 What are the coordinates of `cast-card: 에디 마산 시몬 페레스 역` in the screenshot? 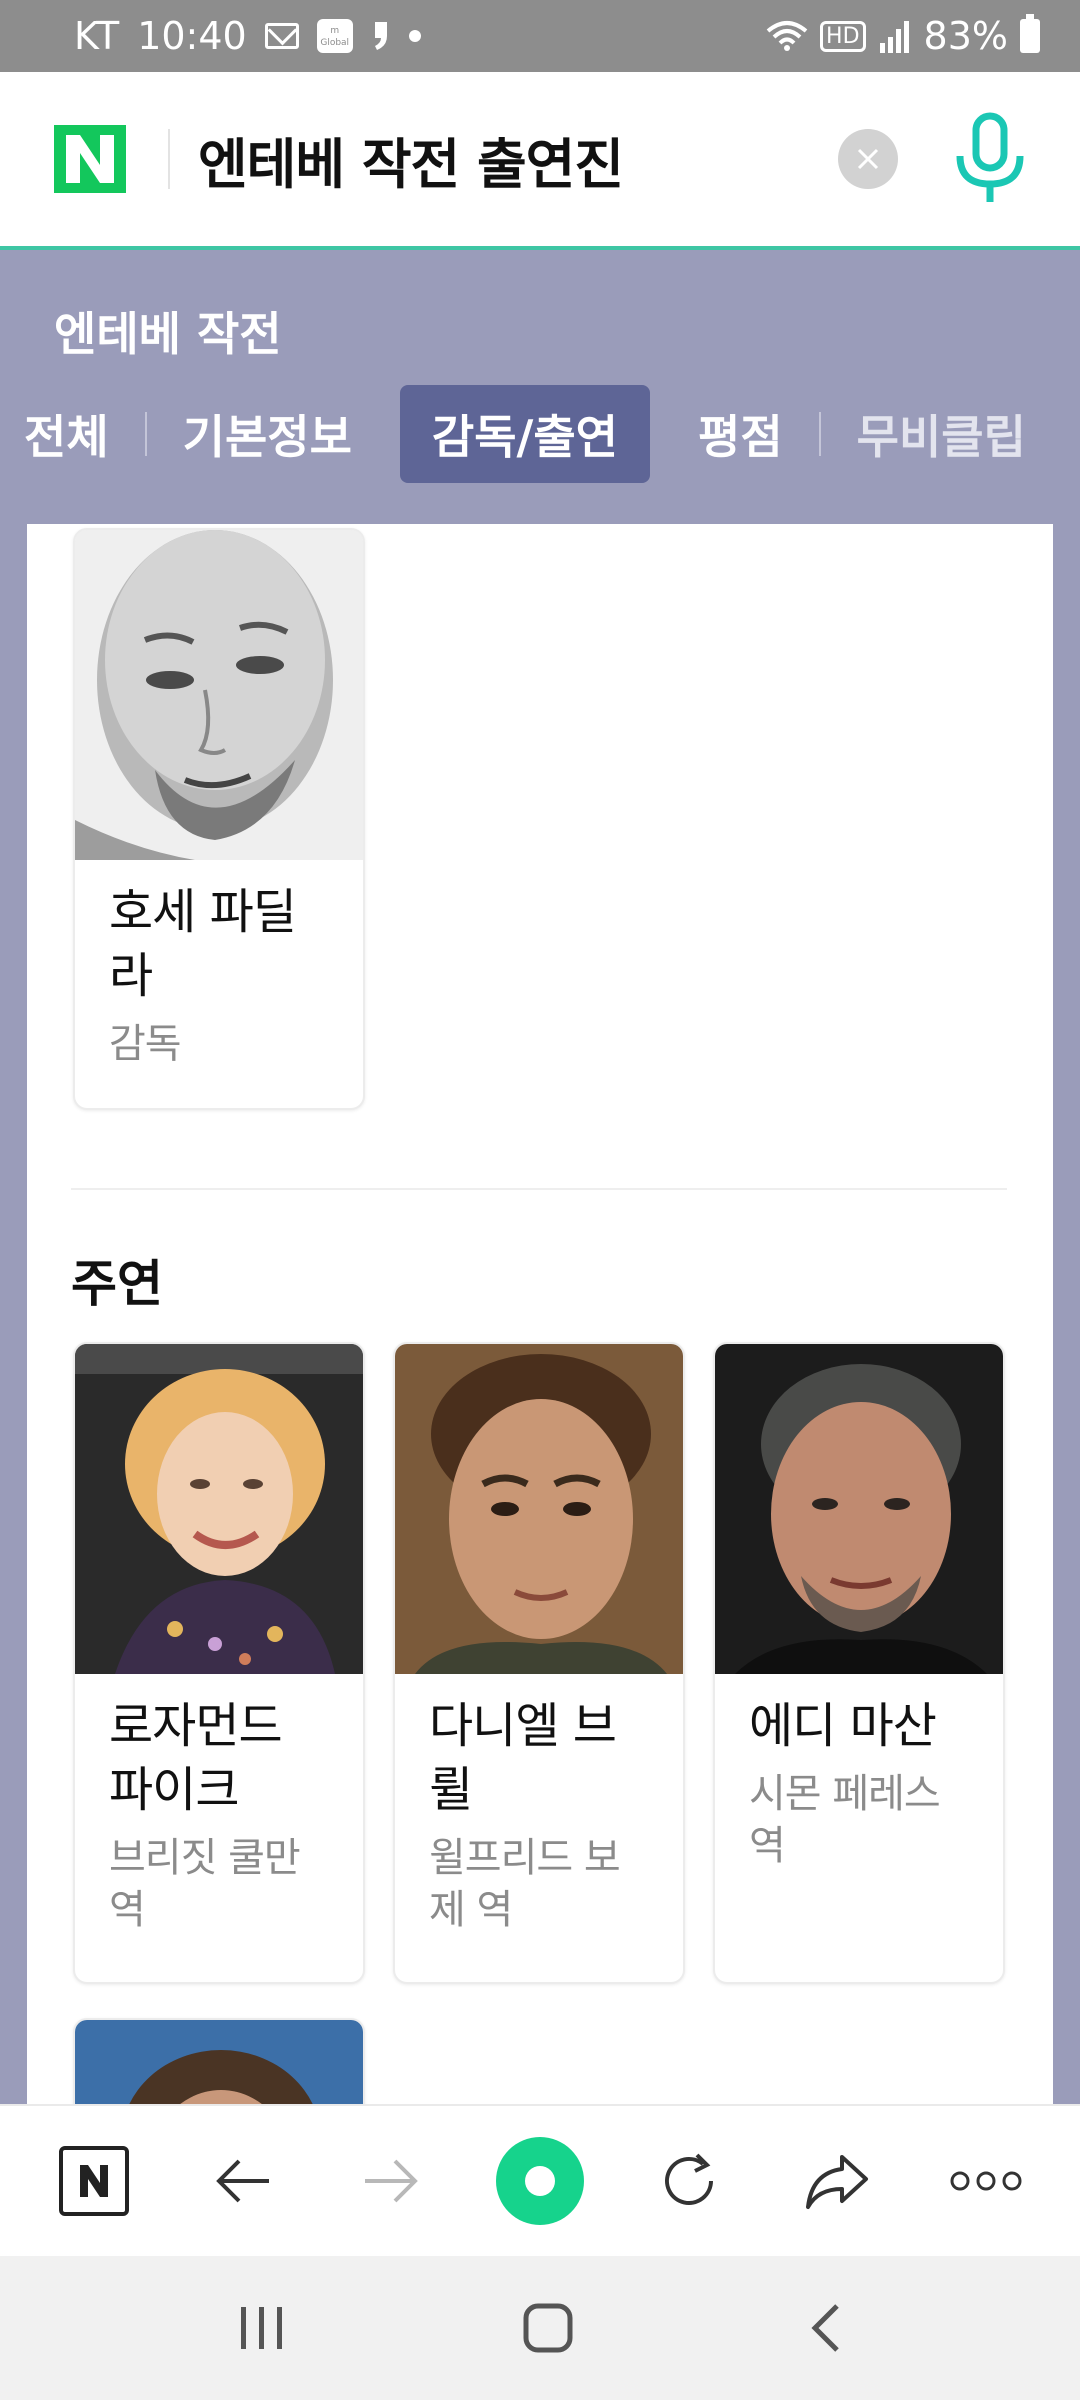 It's located at (859, 1663).